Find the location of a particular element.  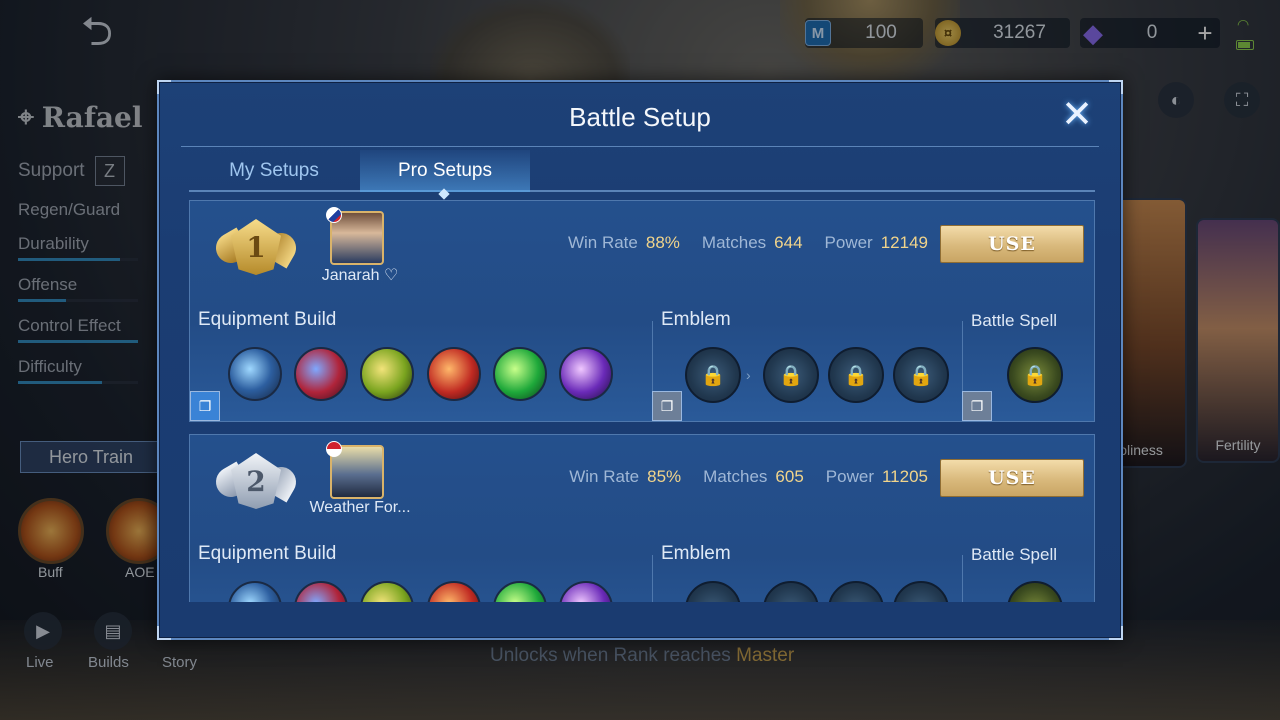

emblem-main-icon is located at coordinates (713, 591).